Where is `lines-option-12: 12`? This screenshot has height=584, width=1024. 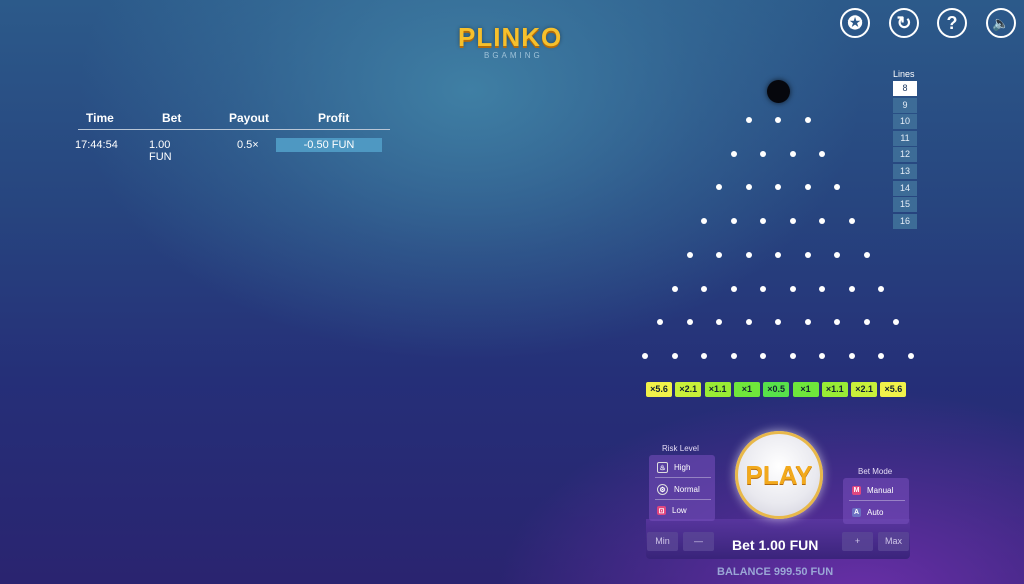 lines-option-12: 12 is located at coordinates (905, 155).